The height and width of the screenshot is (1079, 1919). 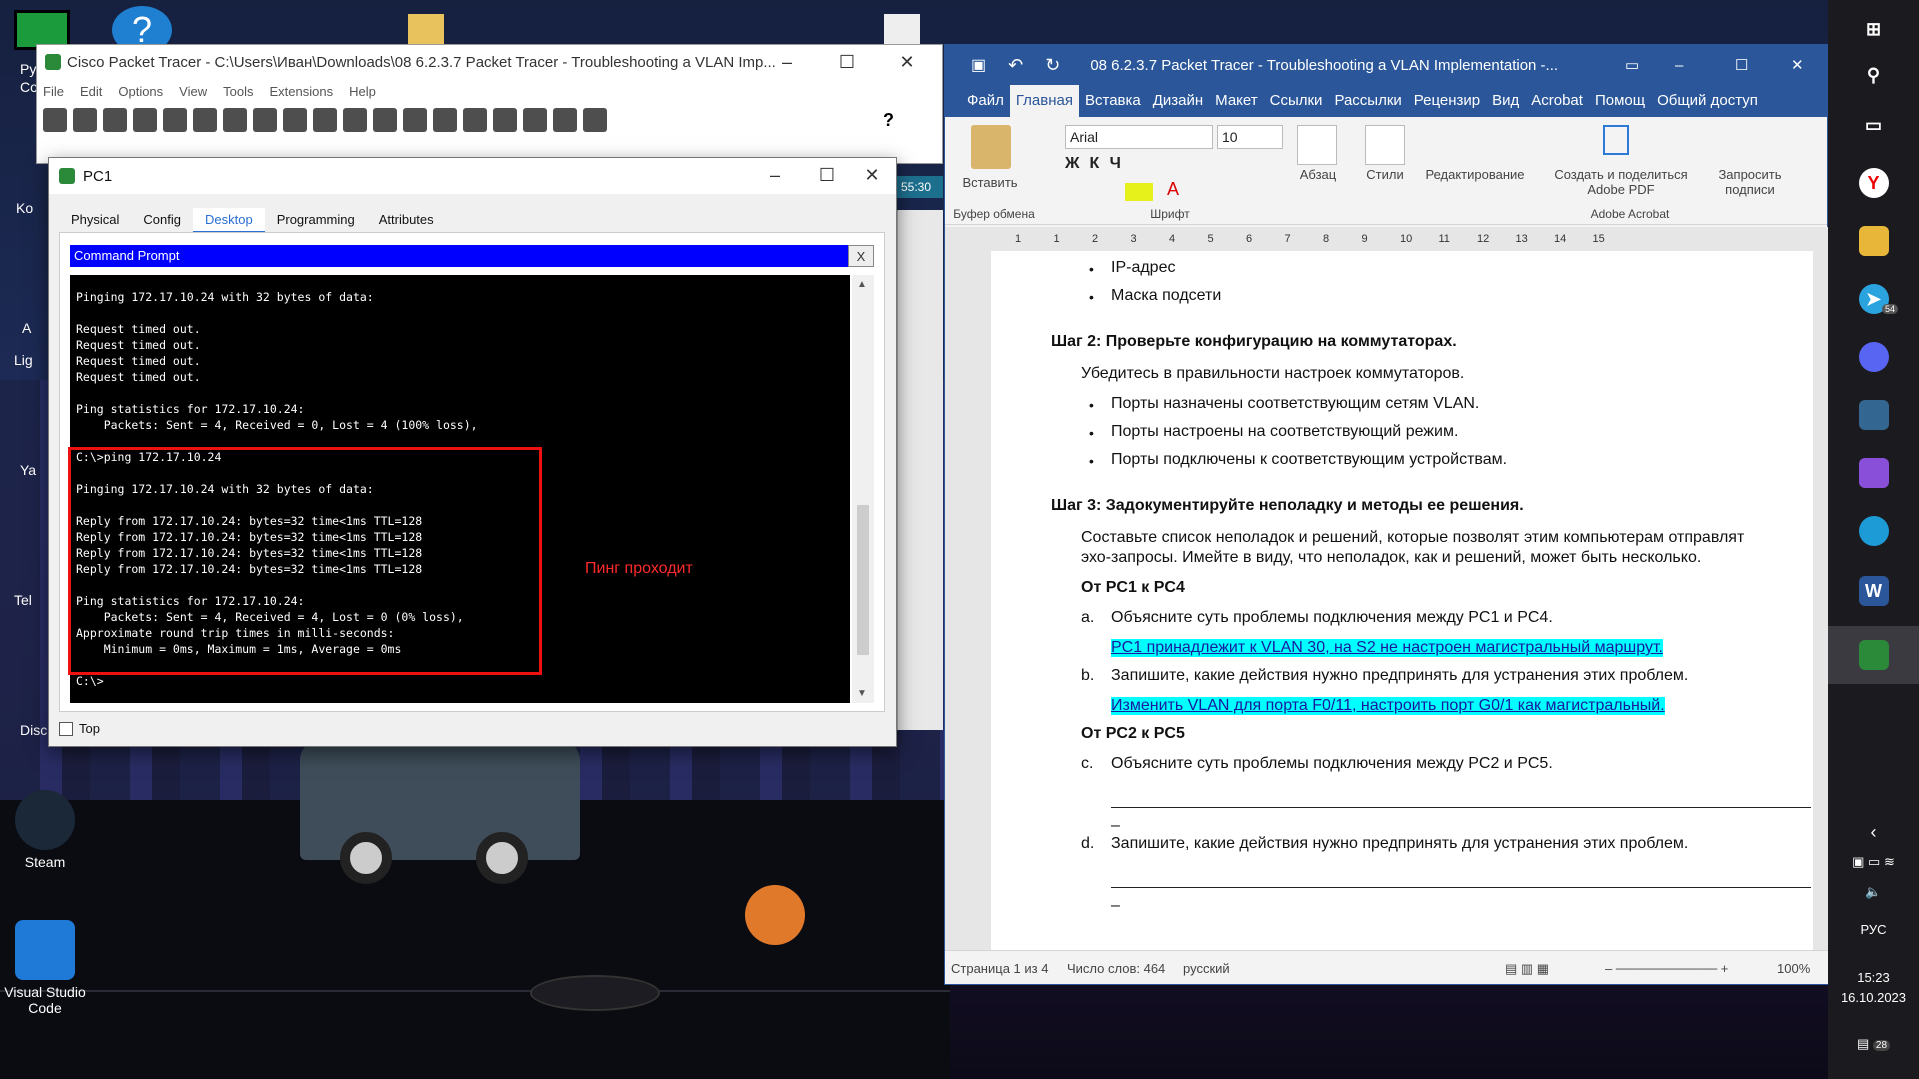 What do you see at coordinates (872, 175) in the screenshot?
I see `pc1-close-button: ✕` at bounding box center [872, 175].